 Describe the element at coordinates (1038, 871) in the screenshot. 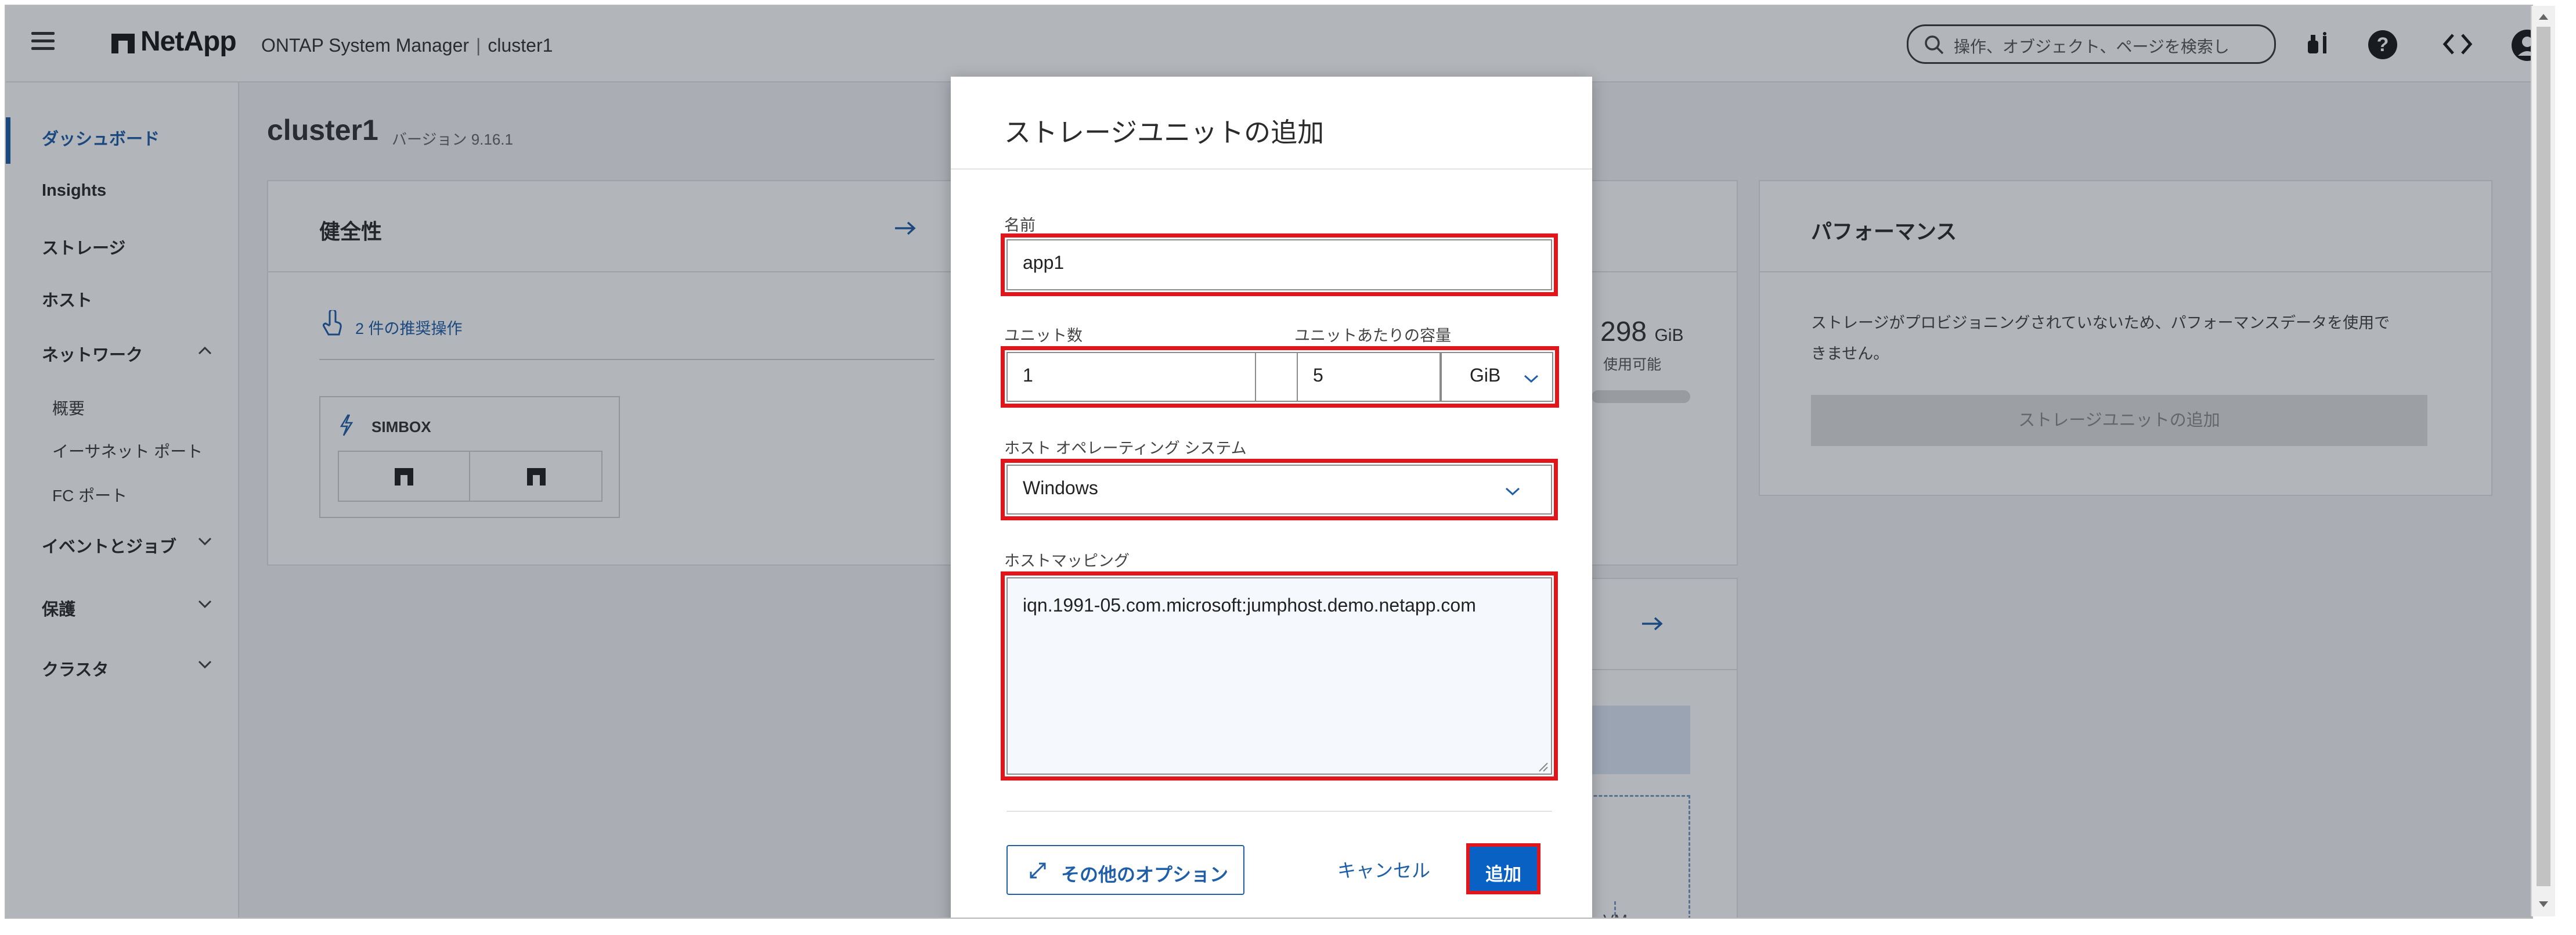

I see `expand-icon` at that location.